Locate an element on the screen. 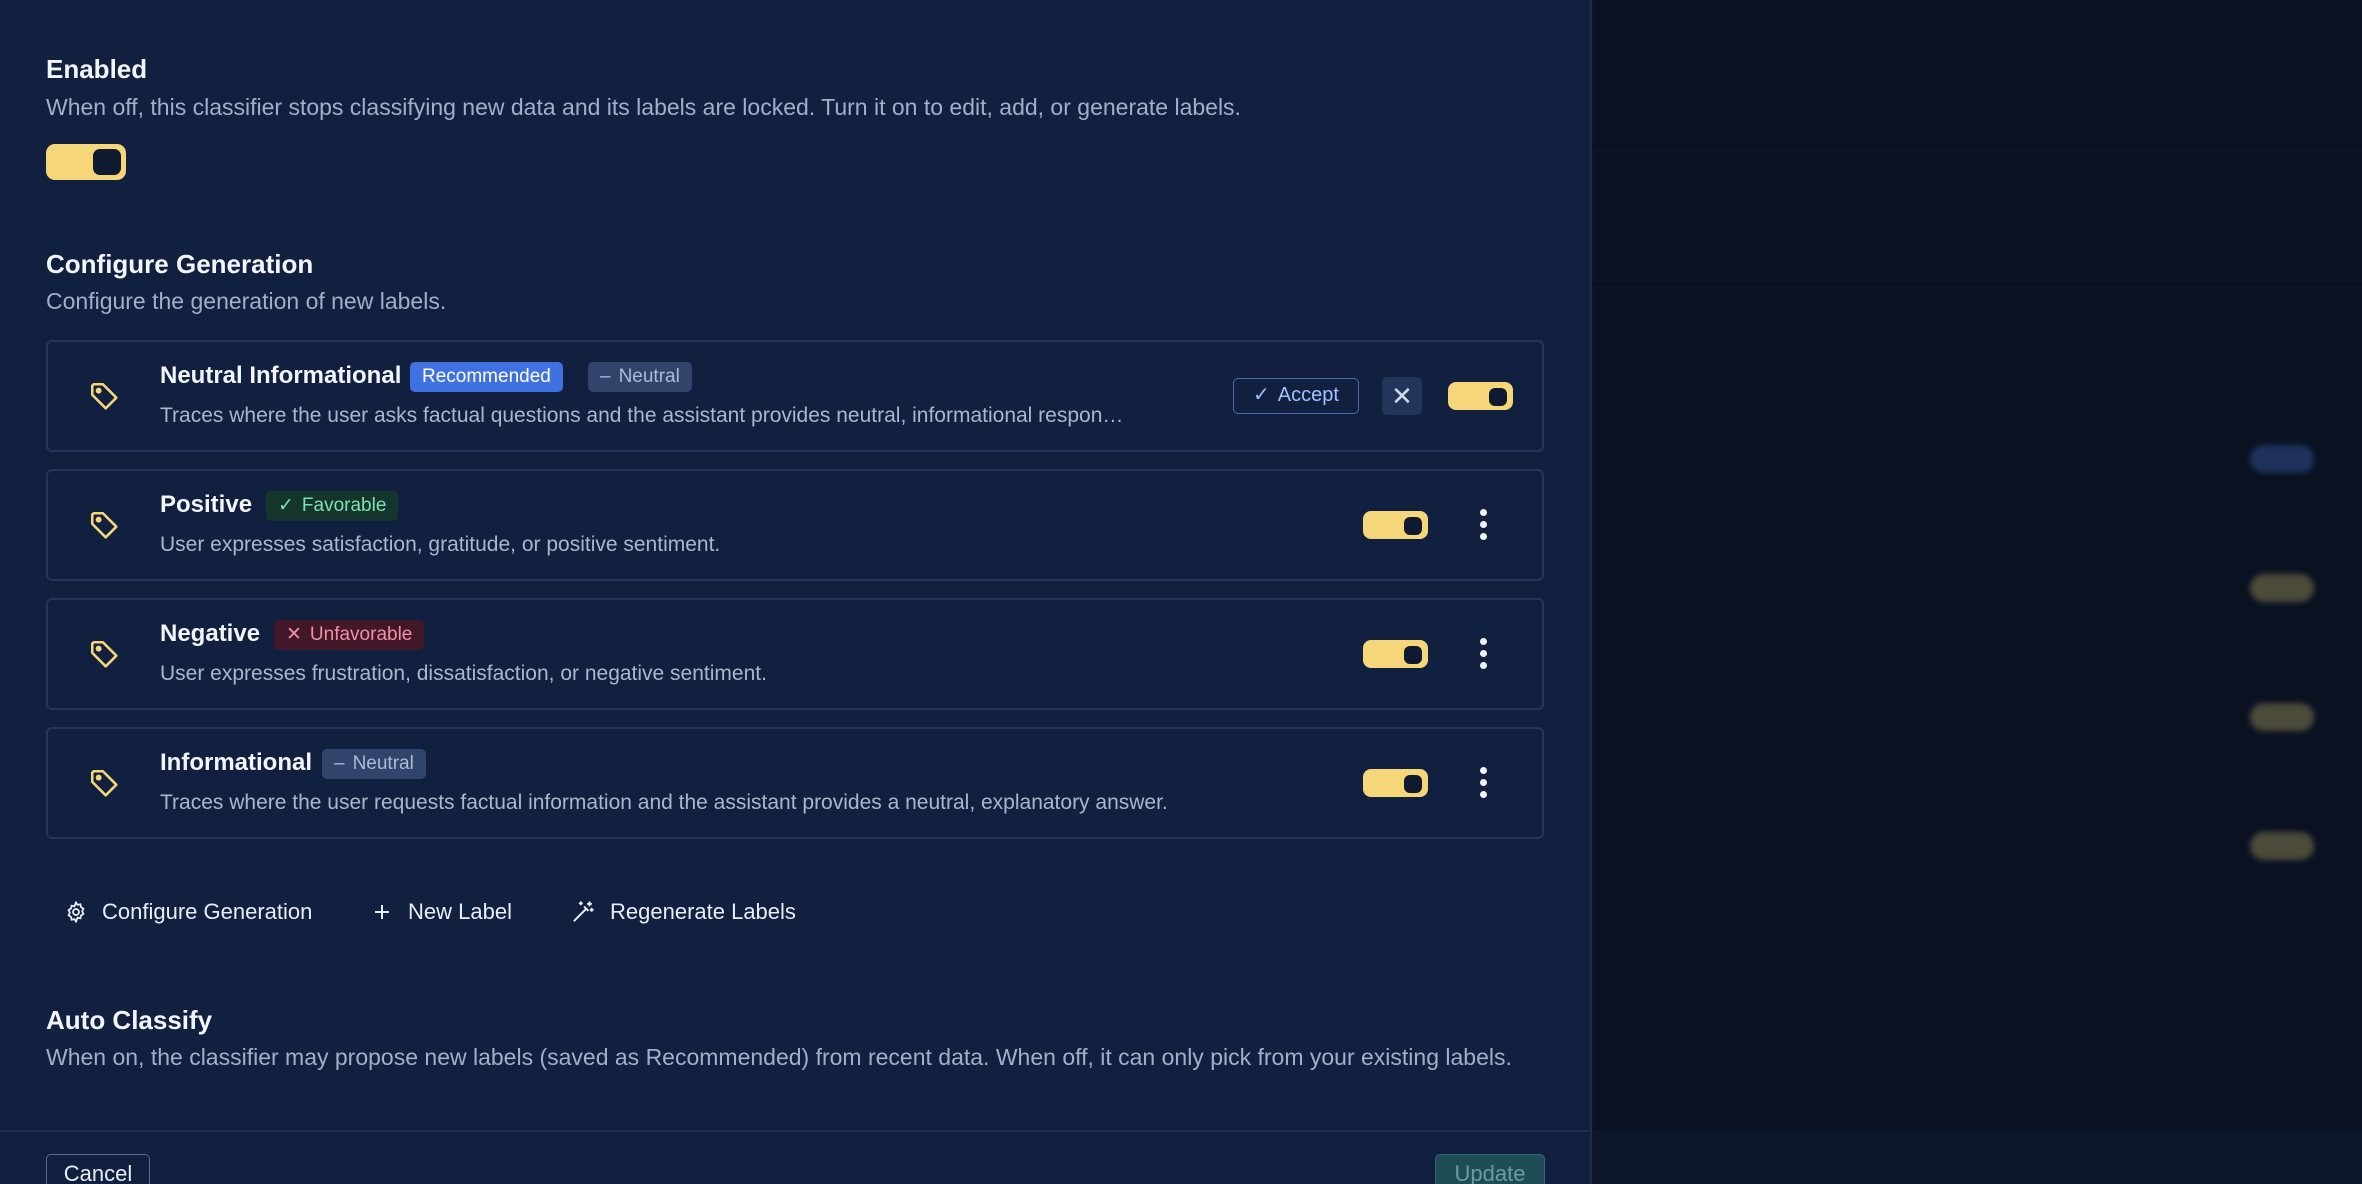  configure-generation-description: Configure the generation of new labels. is located at coordinates (246, 301).